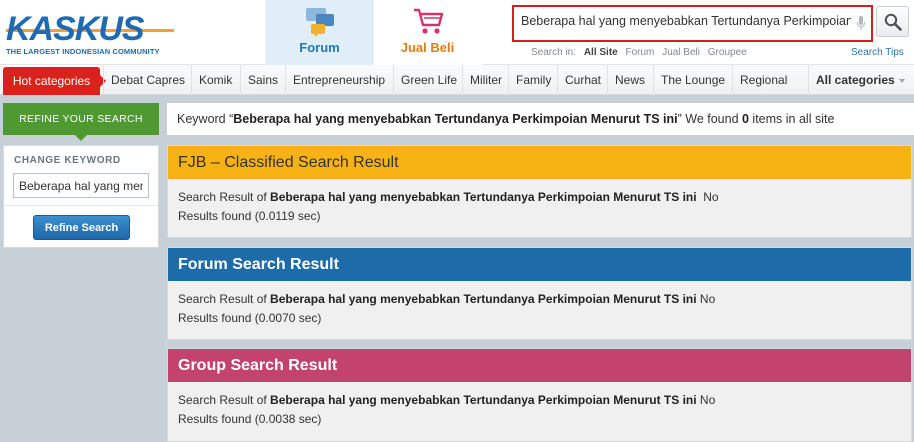 This screenshot has width=914, height=442. What do you see at coordinates (319, 47) in the screenshot?
I see `tab-forum-label: Forum` at bounding box center [319, 47].